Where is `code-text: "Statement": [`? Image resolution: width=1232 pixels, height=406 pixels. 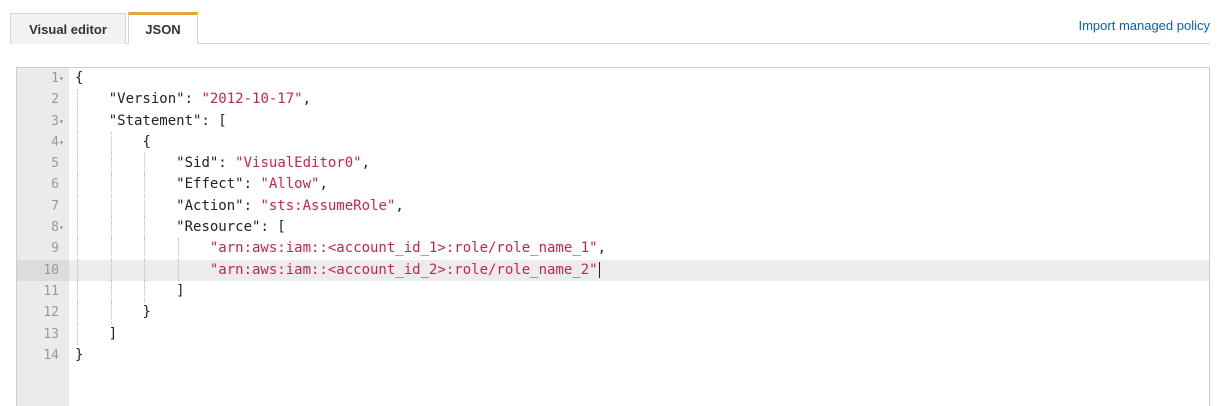
code-text: "Statement": [ is located at coordinates (151, 121).